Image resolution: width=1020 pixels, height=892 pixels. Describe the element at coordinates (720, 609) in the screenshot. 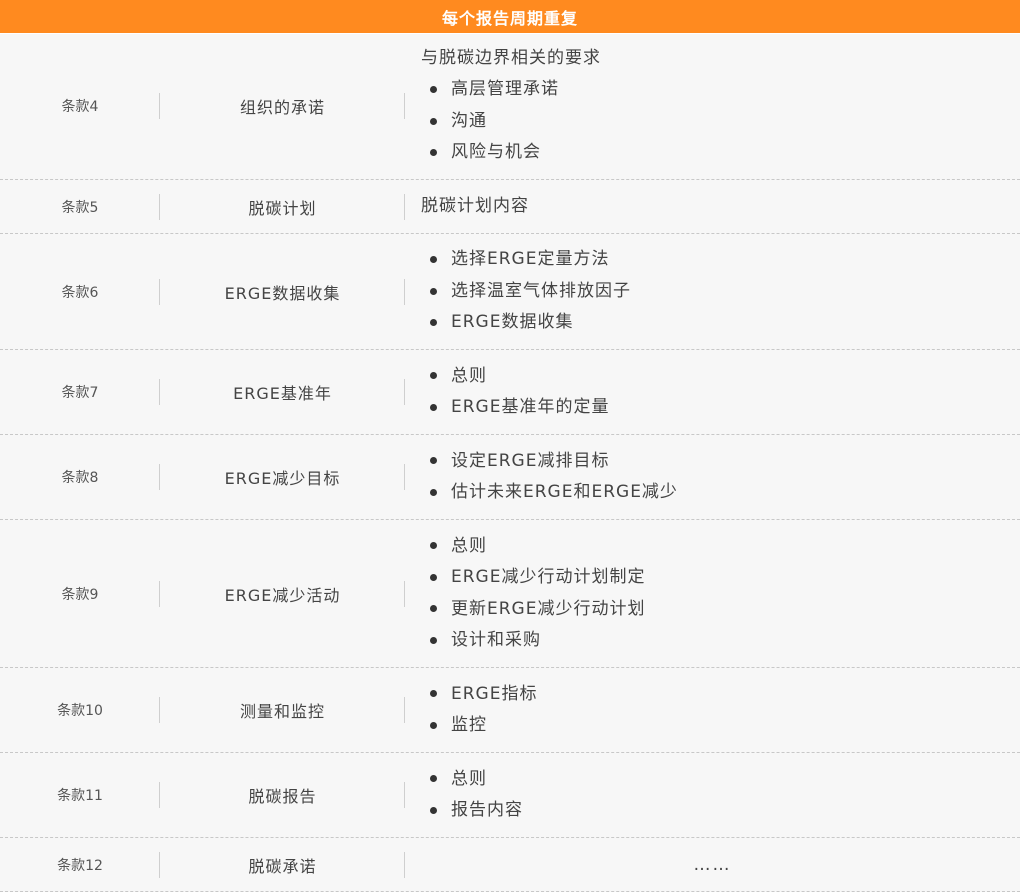

I see `list-item: 更新ERGE减少行动计划` at that location.